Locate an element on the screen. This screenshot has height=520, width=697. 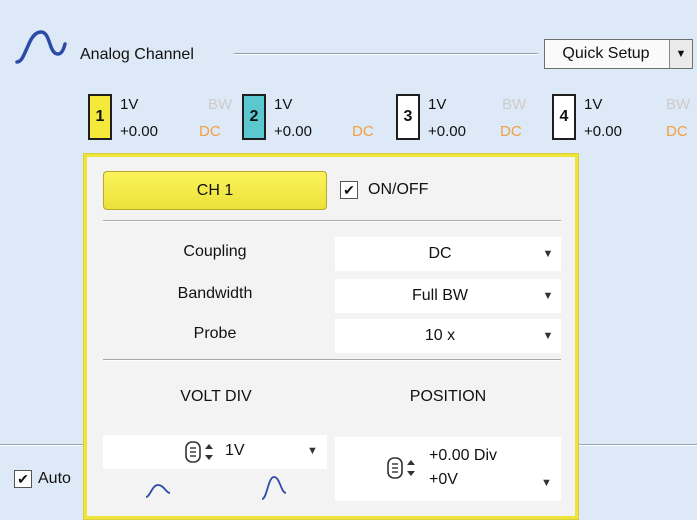
channel-number-badge: 2 is located at coordinates (254, 117).